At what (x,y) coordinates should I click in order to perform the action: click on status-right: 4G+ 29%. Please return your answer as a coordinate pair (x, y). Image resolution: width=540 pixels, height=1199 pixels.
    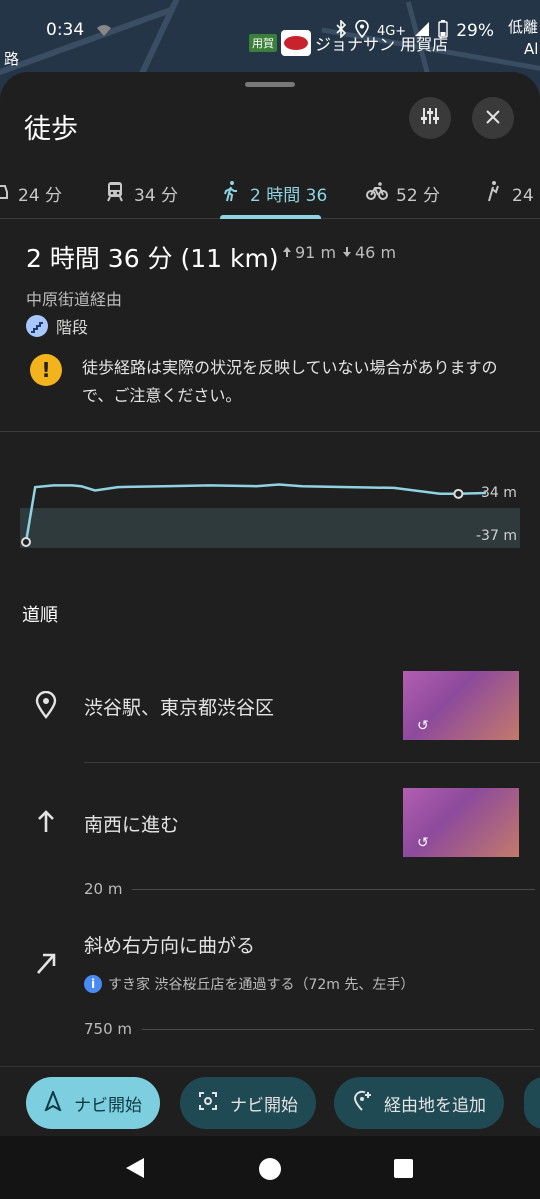
    Looking at the image, I should click on (414, 30).